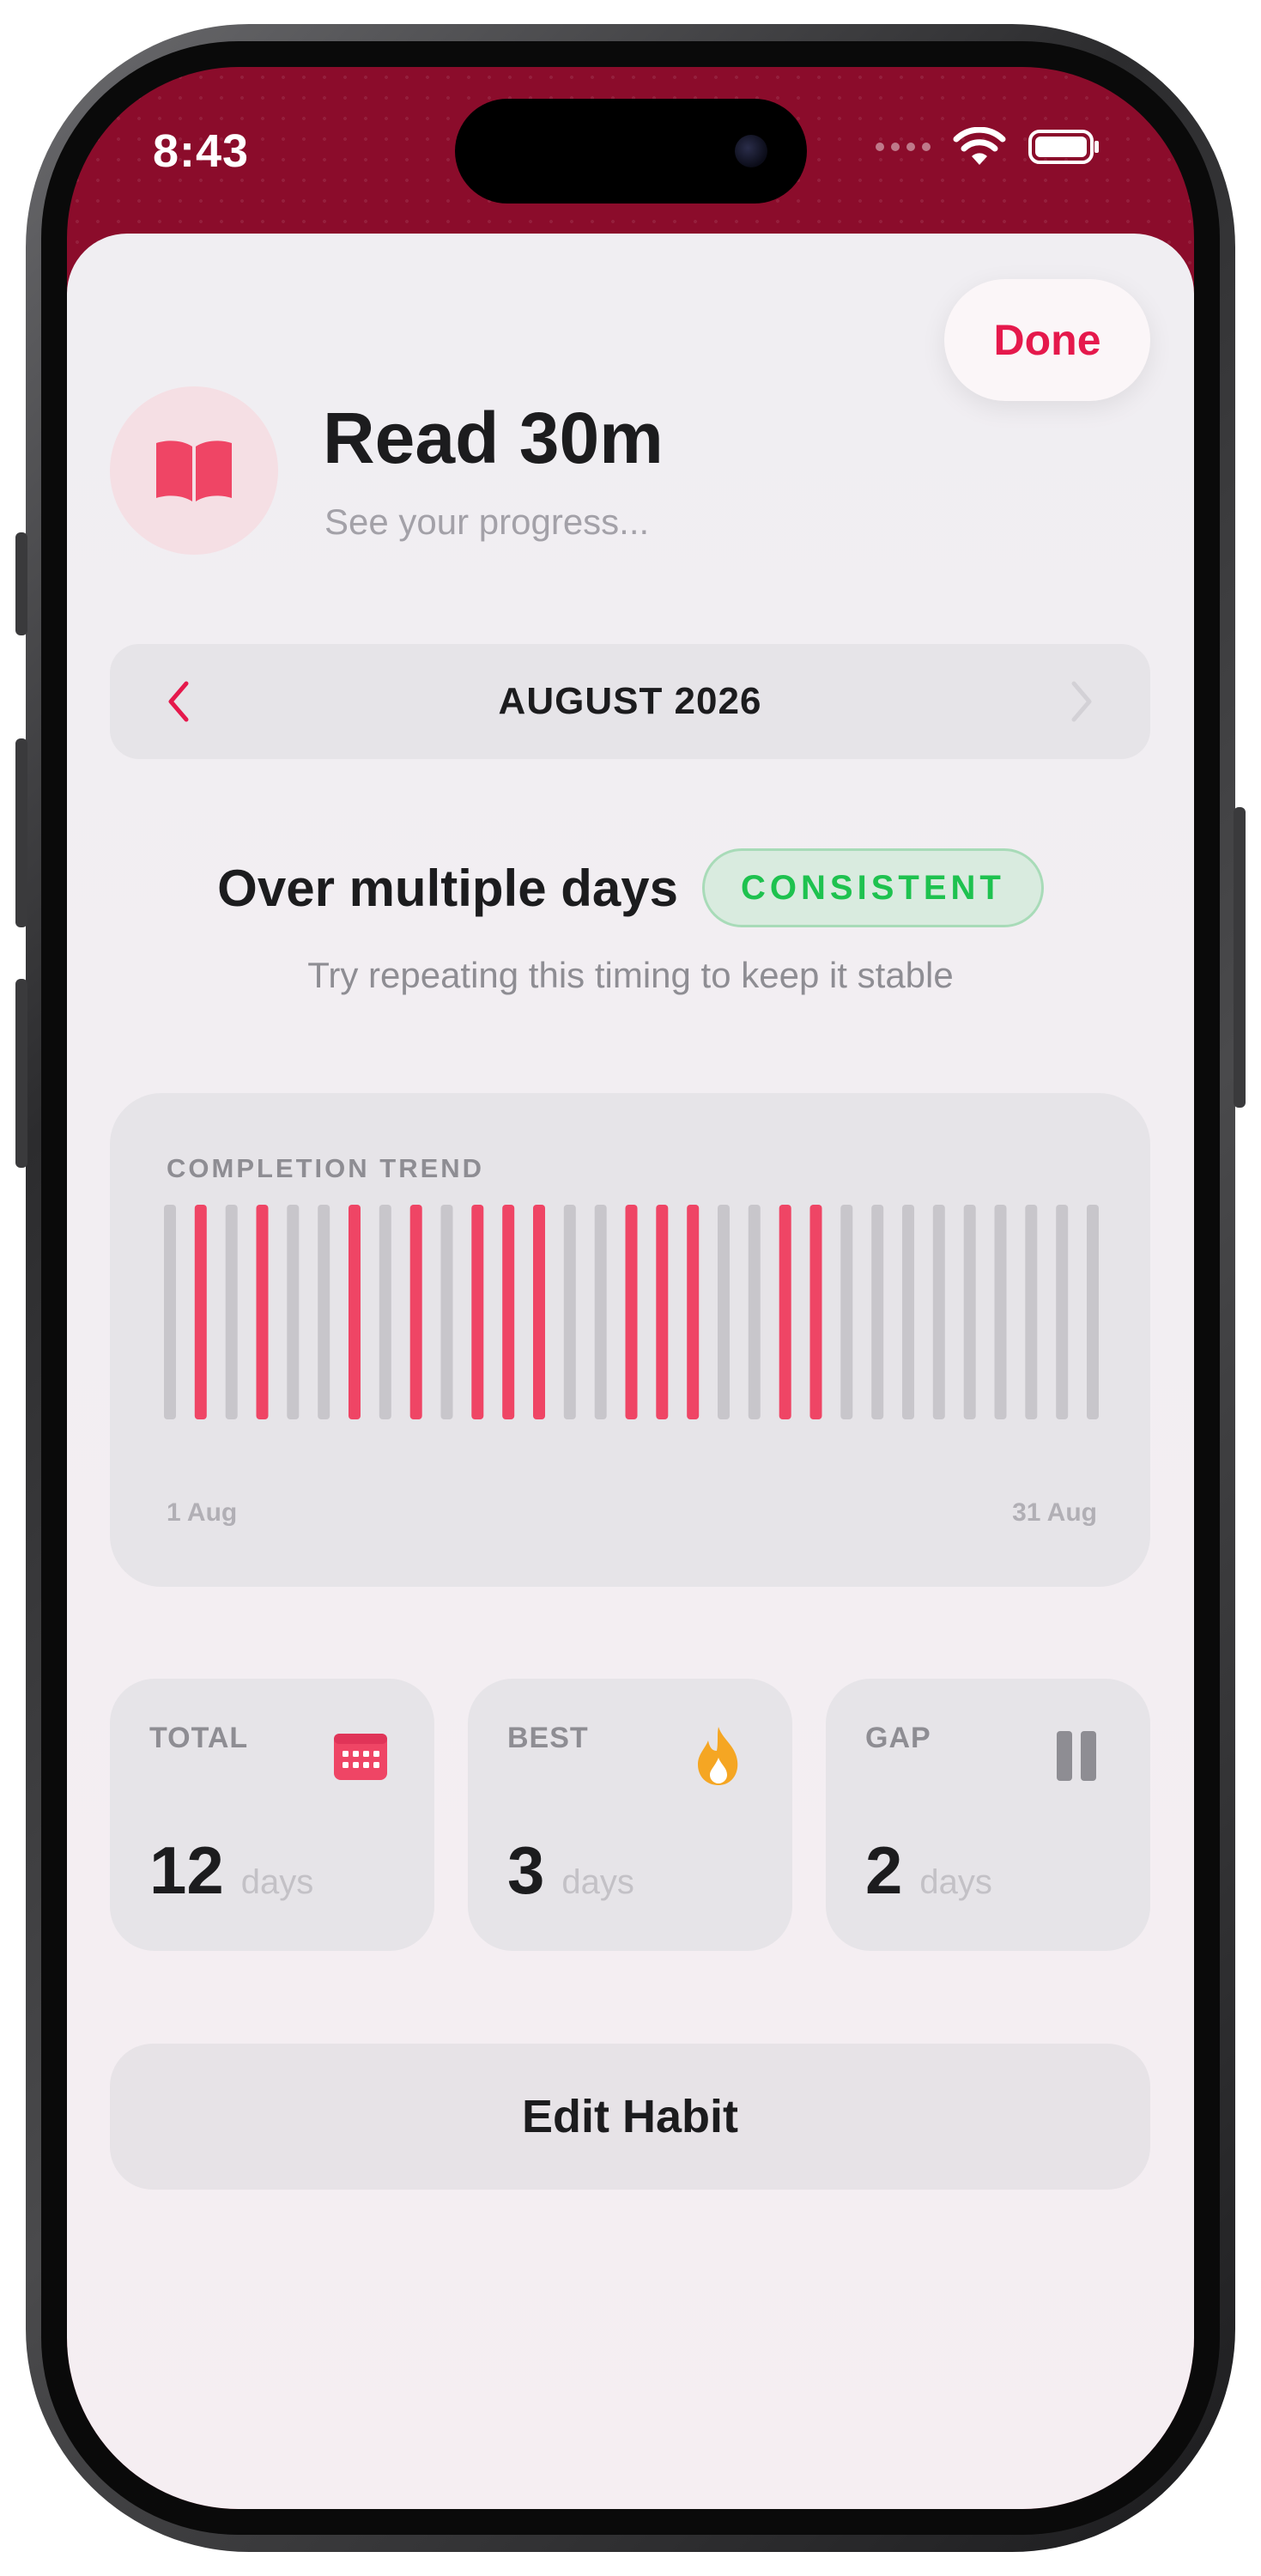 The image size is (1261, 2576). Describe the element at coordinates (884, 1870) in the screenshot. I see `stat-value: 2` at that location.